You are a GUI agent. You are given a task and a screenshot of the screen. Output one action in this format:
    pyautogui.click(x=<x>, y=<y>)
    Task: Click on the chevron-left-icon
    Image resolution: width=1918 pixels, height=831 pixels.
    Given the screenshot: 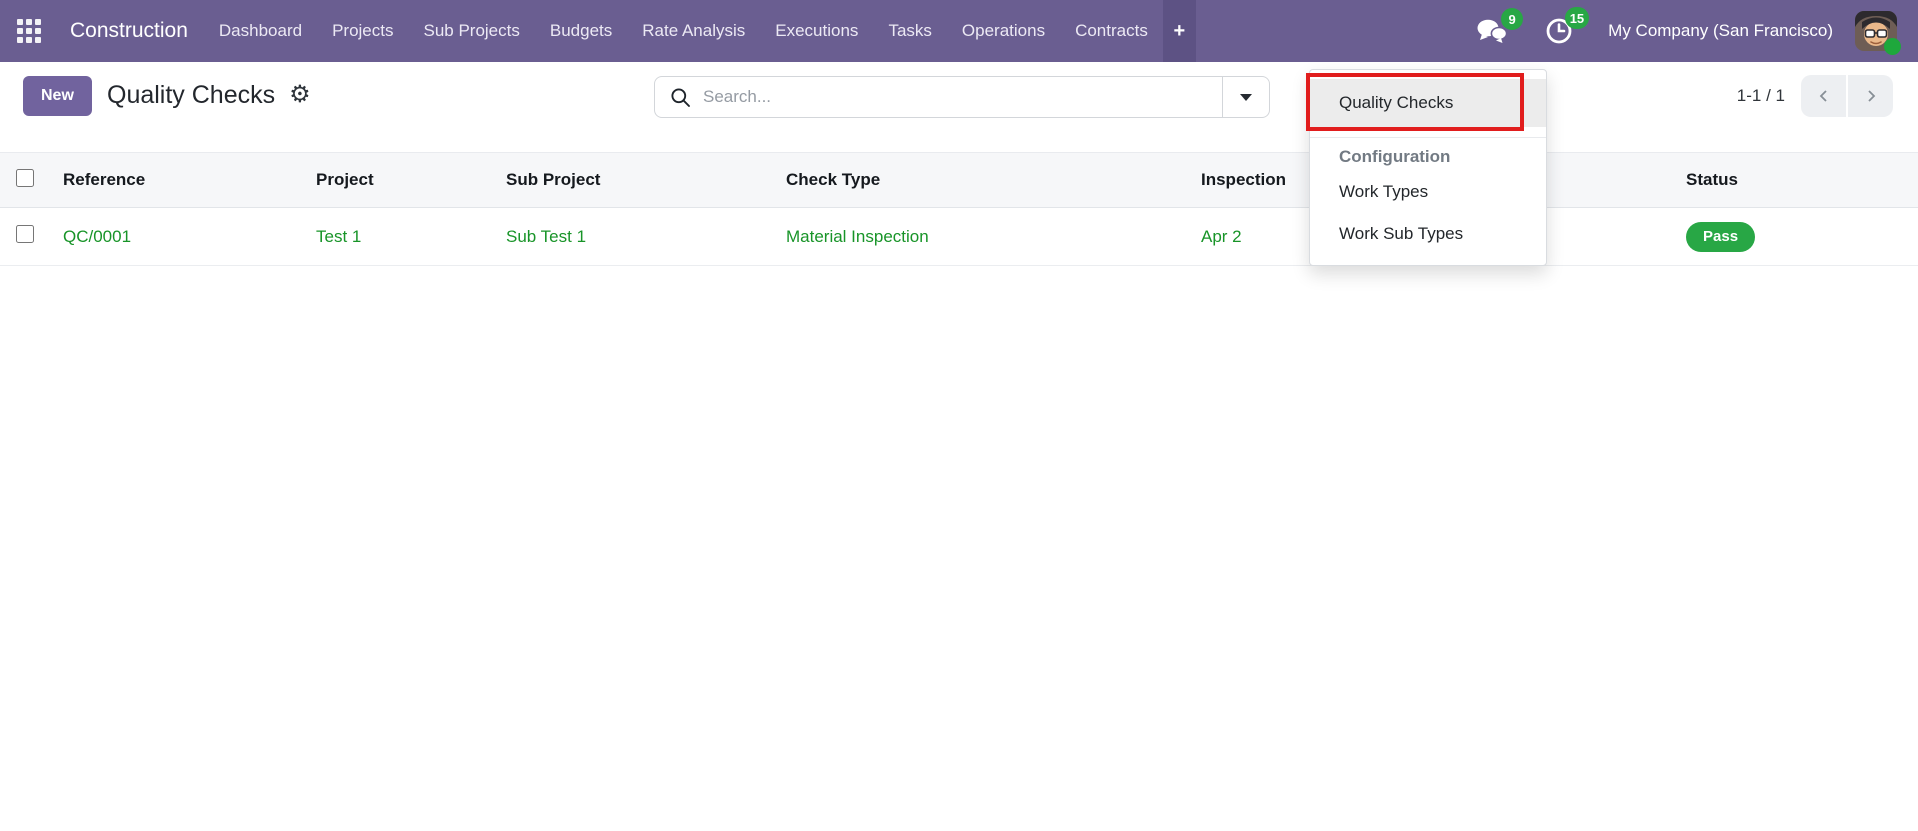 What is the action you would take?
    pyautogui.click(x=1823, y=96)
    